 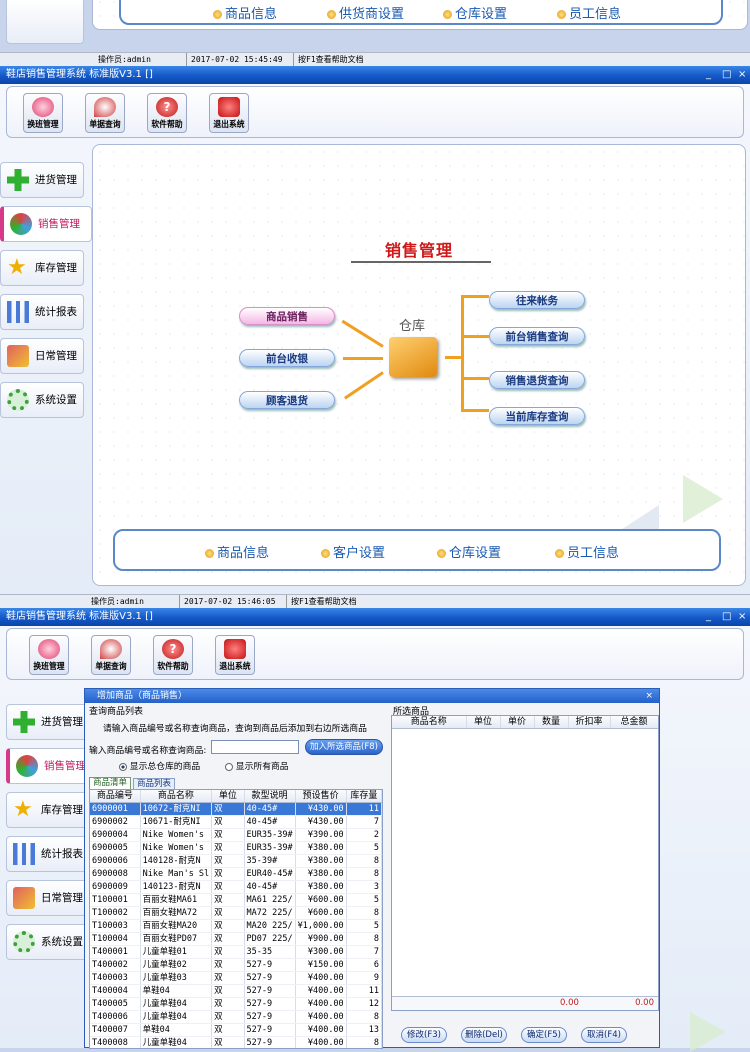 What do you see at coordinates (287, 358) in the screenshot?
I see `front-cashier-button: 前台收银` at bounding box center [287, 358].